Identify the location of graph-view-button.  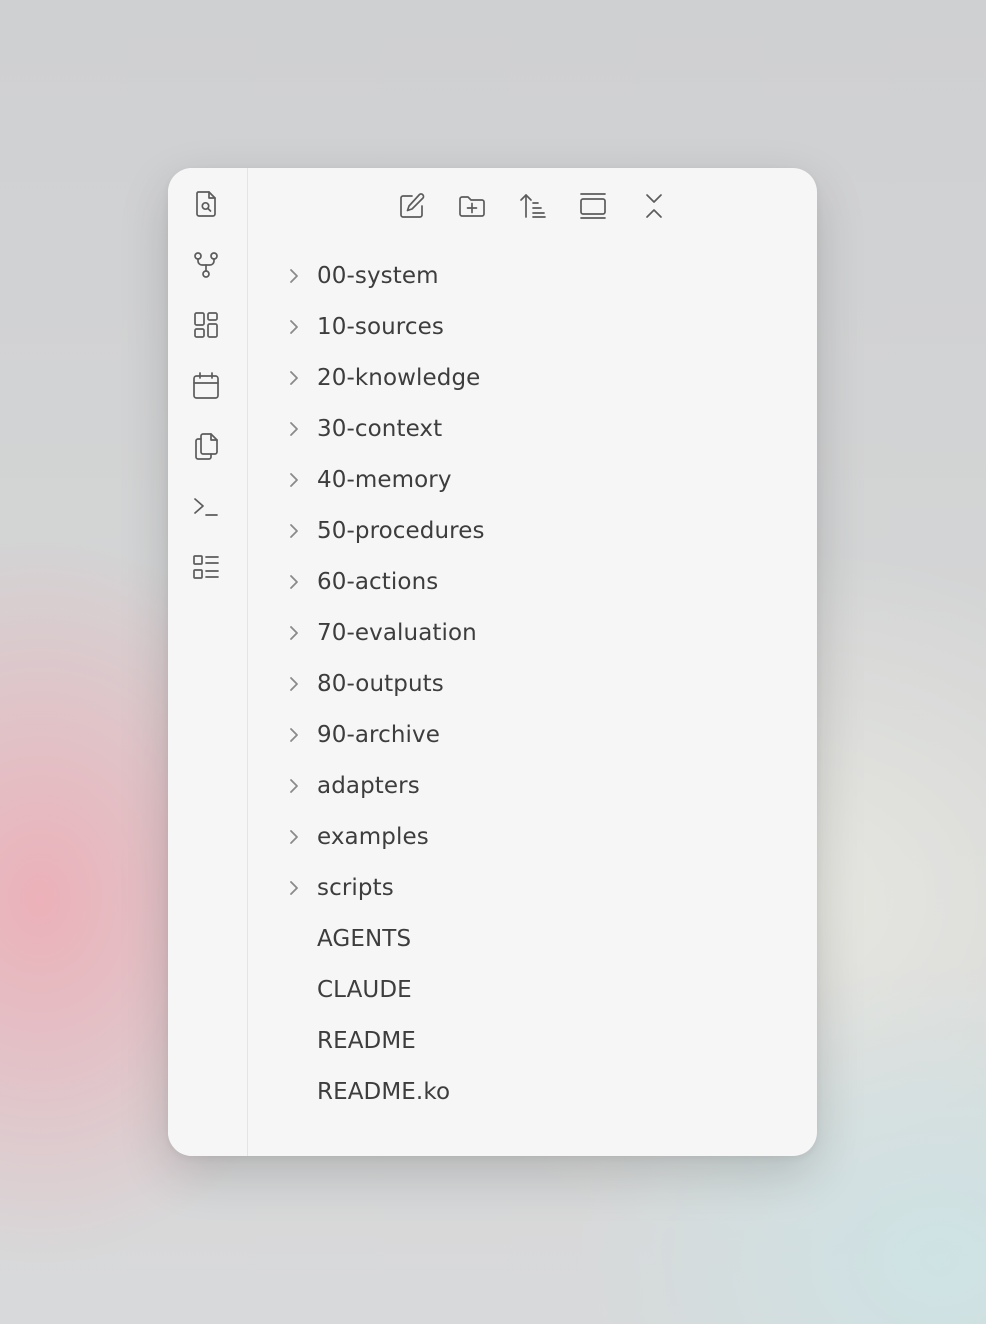
(206, 265).